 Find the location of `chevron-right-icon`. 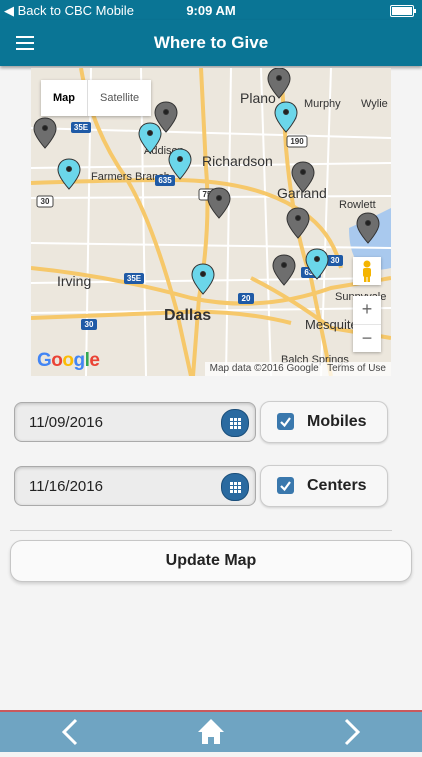

chevron-right-icon is located at coordinates (352, 732).